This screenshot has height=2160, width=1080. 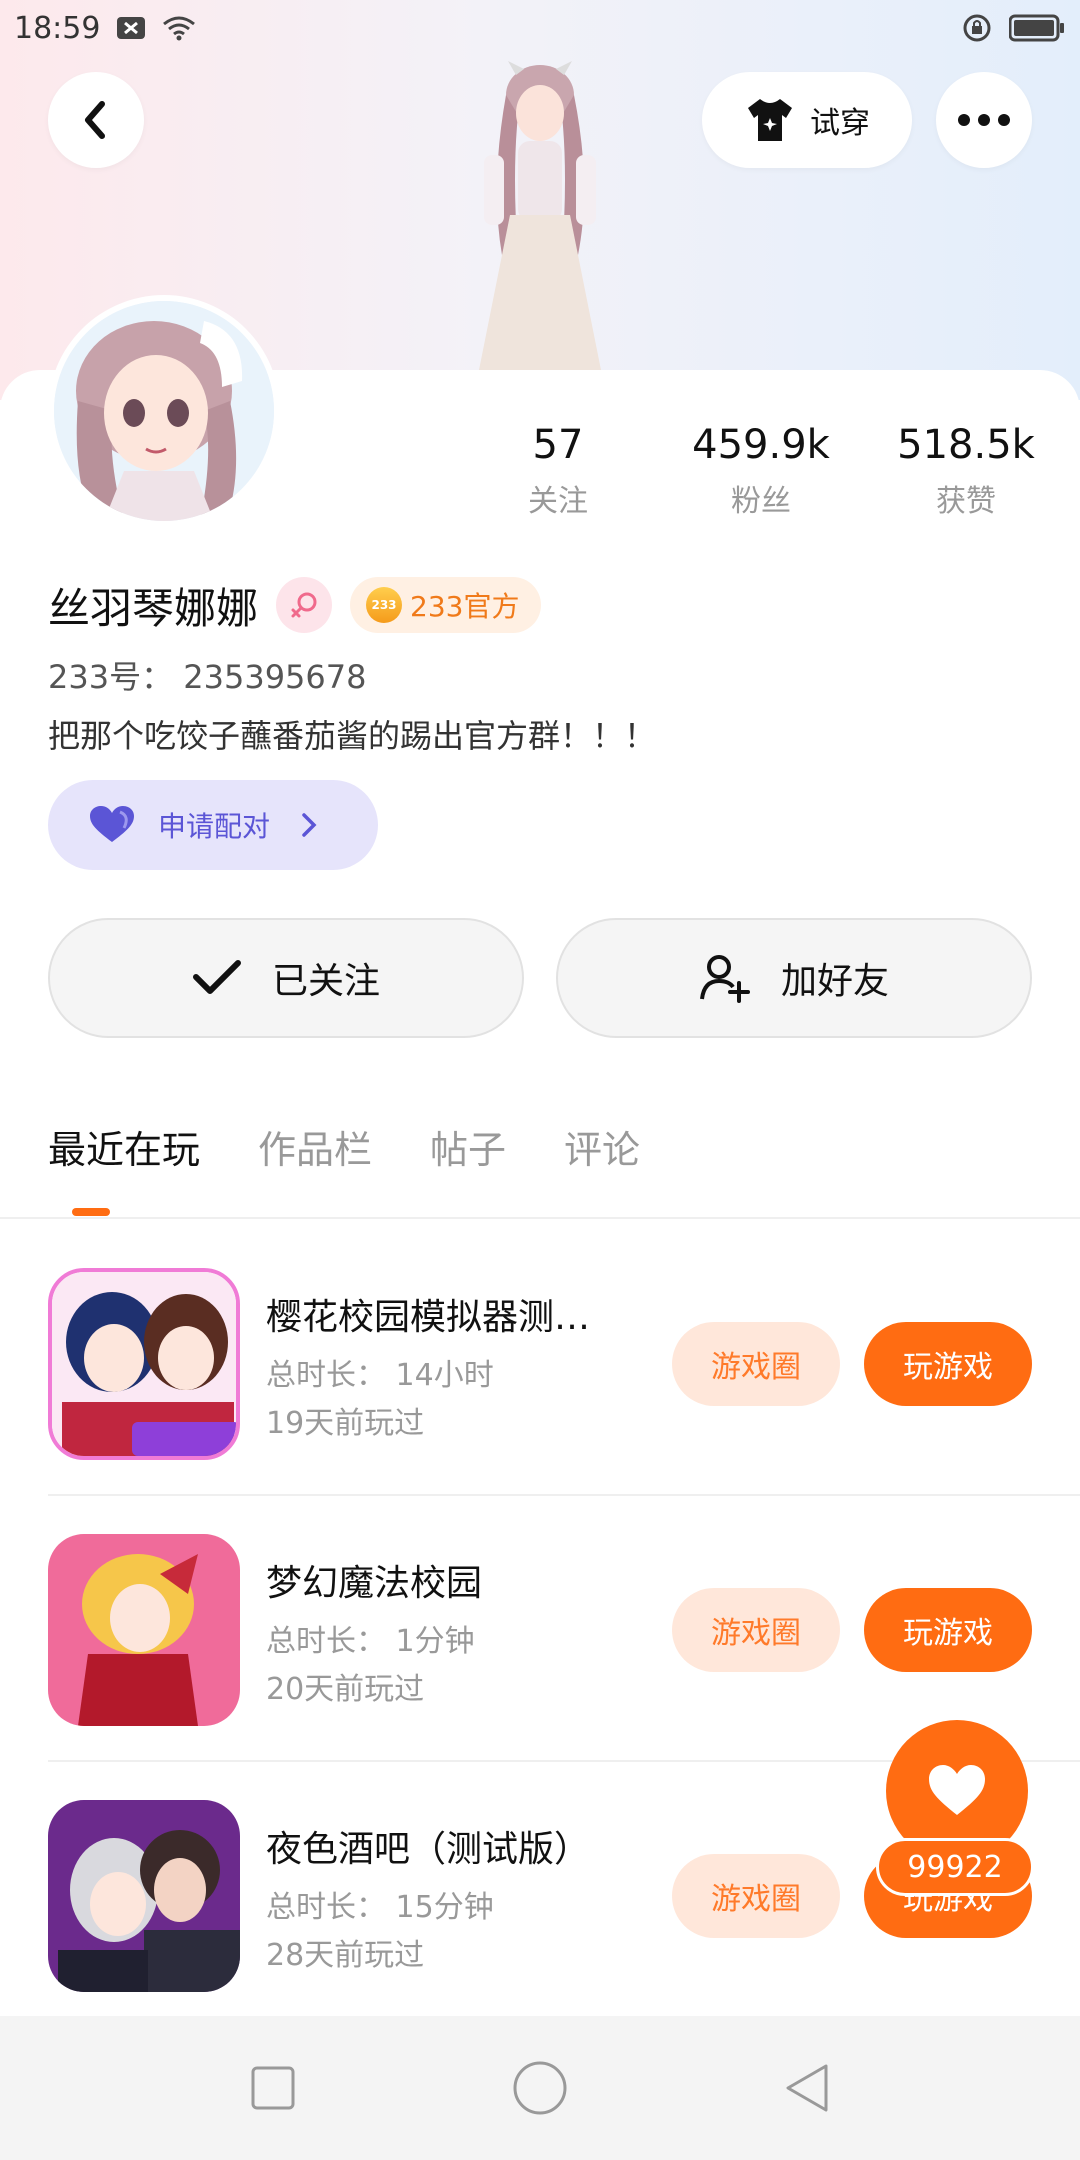 I want to click on stat-following: 57 关注, so click(x=558, y=470).